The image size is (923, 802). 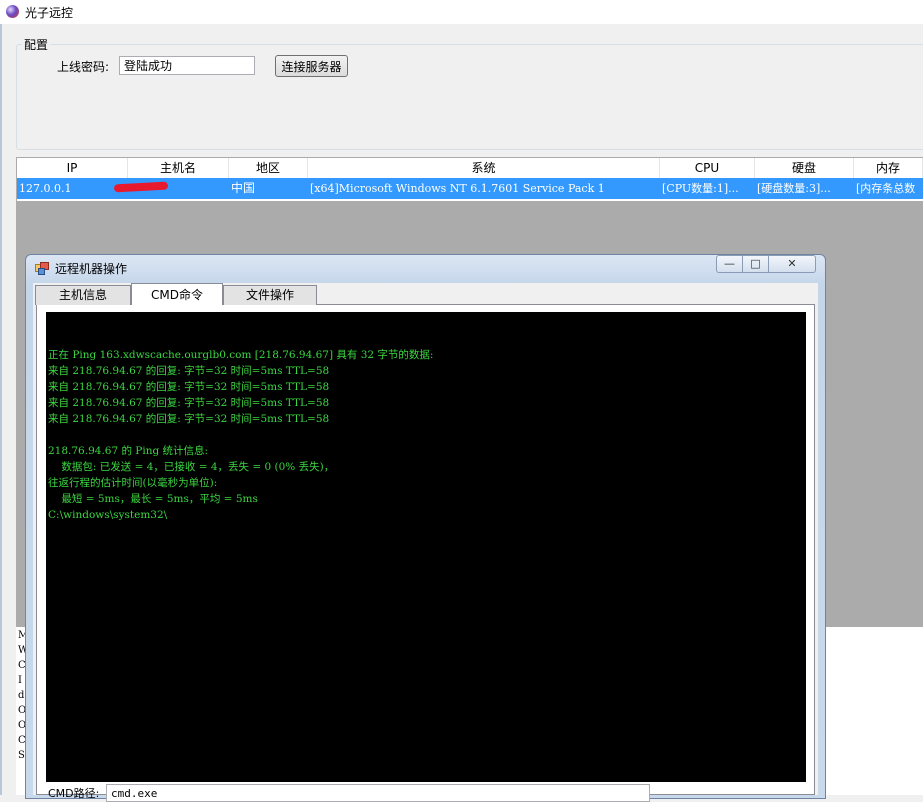 I want to click on console-line: 数据包: 已发送 = 4，已接收 = 4，丢失 = 0 (0% 丢失)，, so click(x=191, y=467).